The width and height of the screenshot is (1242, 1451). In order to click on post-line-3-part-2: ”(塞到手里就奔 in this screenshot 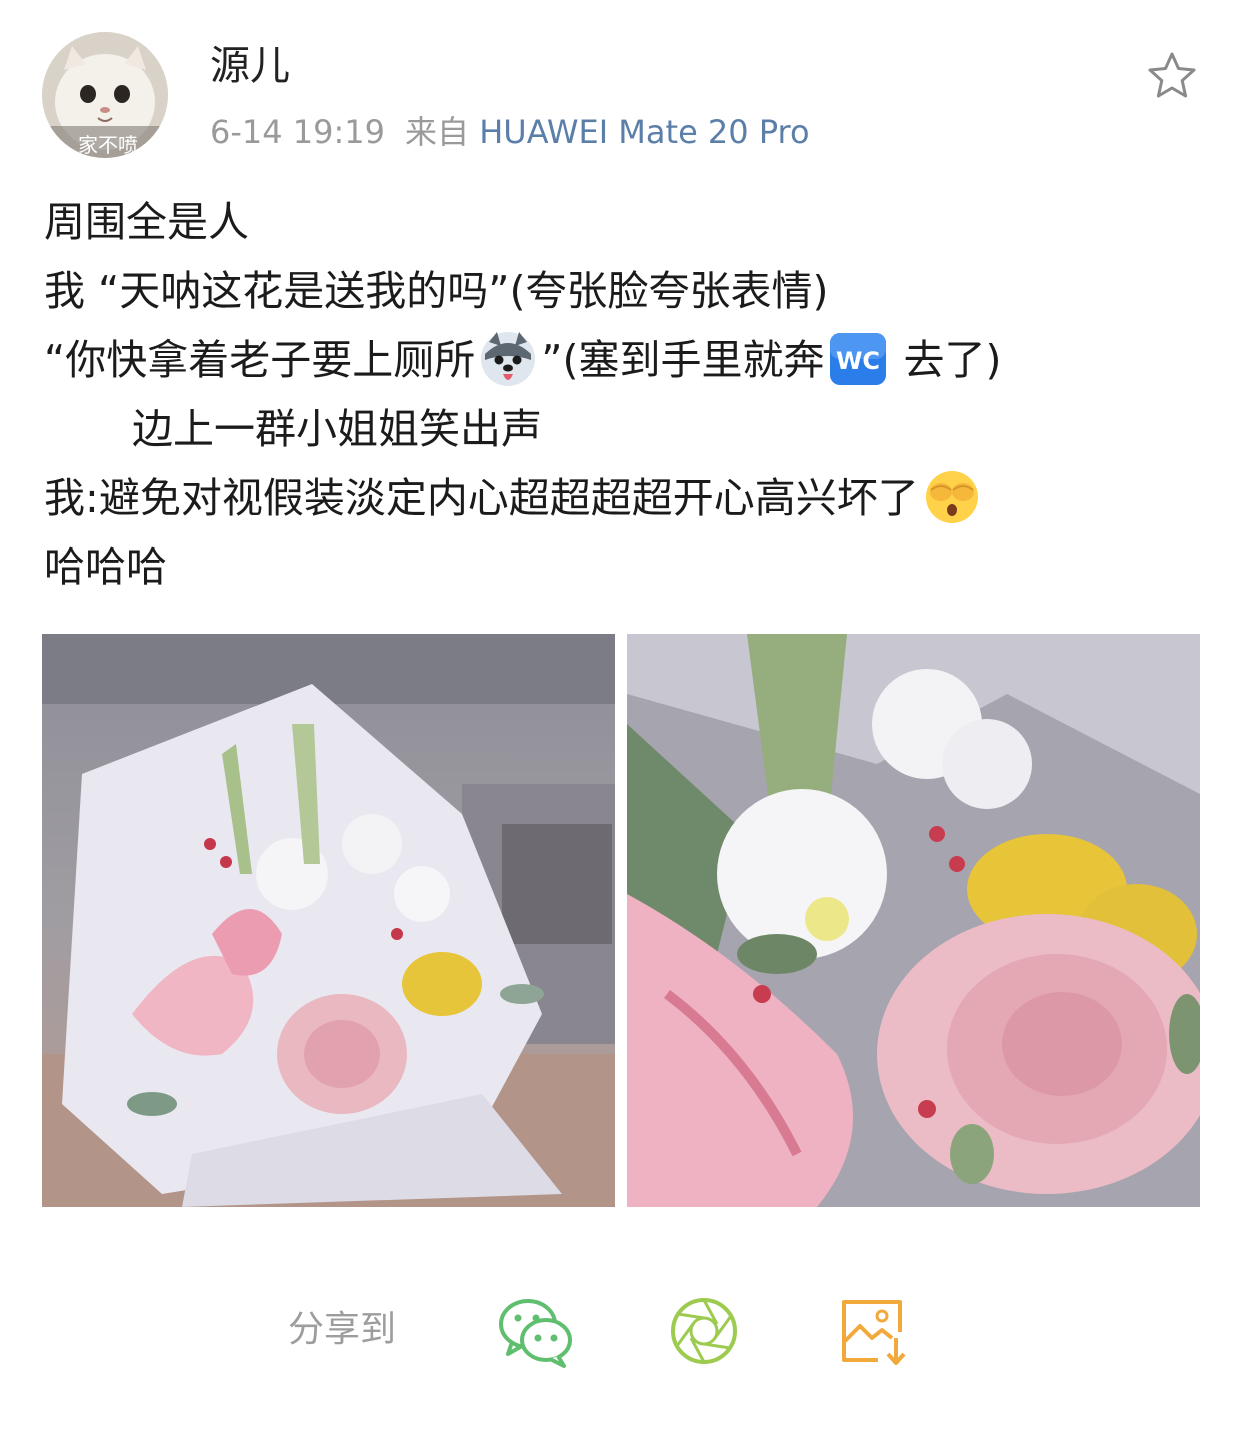, I will do `click(683, 360)`.